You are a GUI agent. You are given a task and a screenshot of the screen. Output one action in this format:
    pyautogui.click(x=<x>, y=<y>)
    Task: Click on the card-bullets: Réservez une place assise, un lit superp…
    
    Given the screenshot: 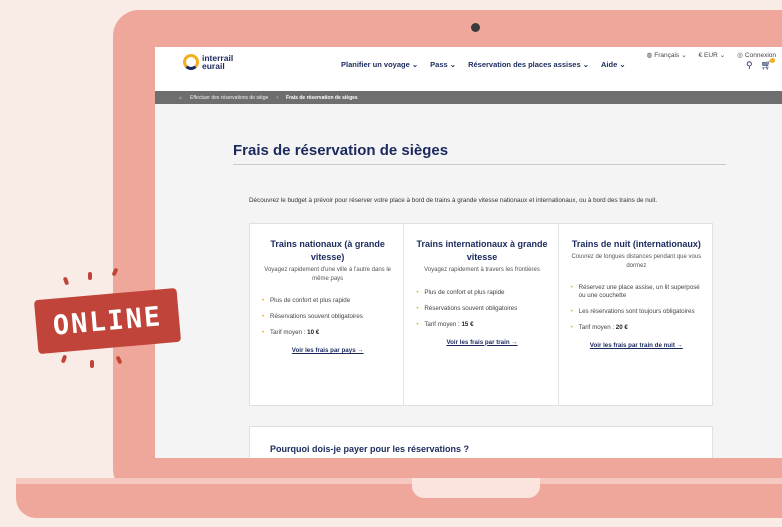 What is the action you would take?
    pyautogui.click(x=636, y=308)
    